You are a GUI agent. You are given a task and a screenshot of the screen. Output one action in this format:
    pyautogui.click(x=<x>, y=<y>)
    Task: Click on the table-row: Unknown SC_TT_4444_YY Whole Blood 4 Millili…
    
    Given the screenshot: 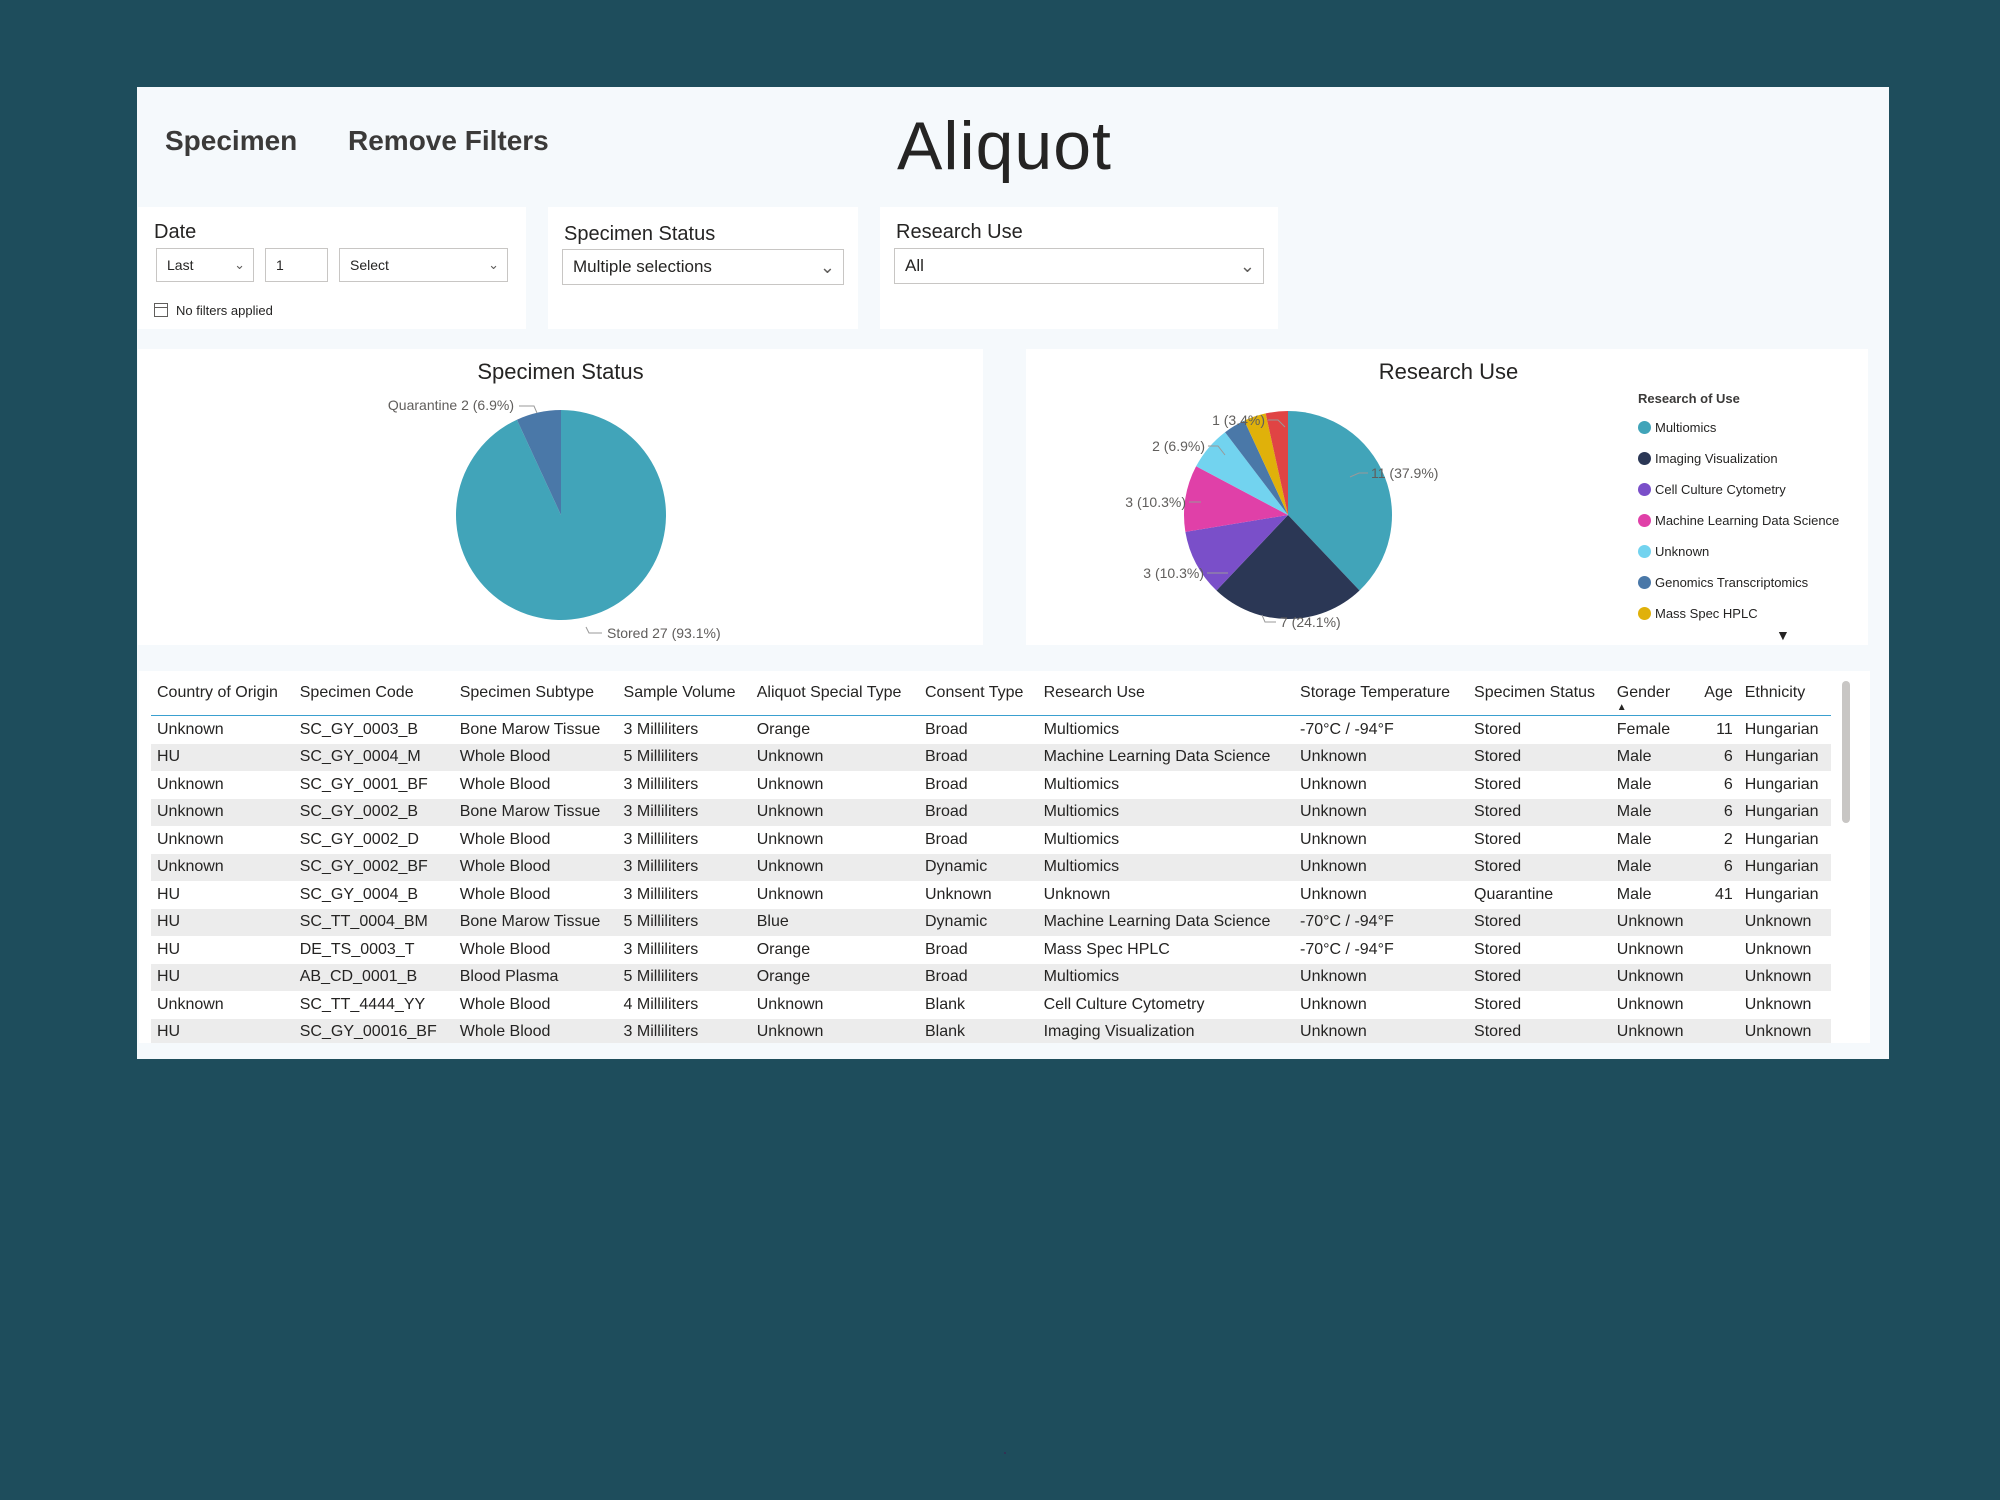 What is the action you would take?
    pyautogui.click(x=991, y=1005)
    